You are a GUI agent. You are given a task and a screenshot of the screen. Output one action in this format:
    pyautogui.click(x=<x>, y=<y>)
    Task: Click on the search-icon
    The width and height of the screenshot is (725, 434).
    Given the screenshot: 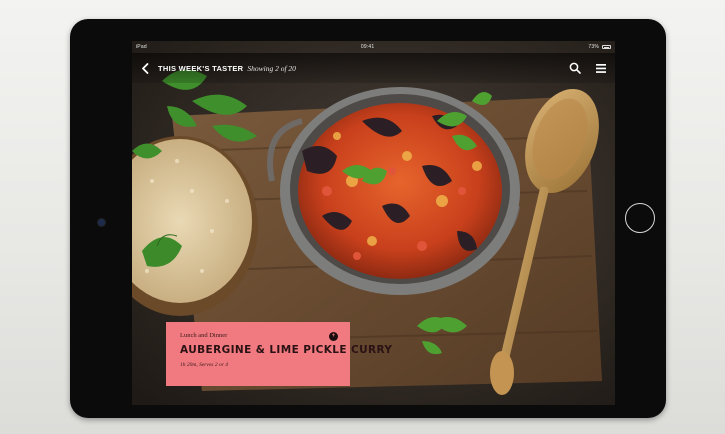 What is the action you would take?
    pyautogui.click(x=575, y=68)
    